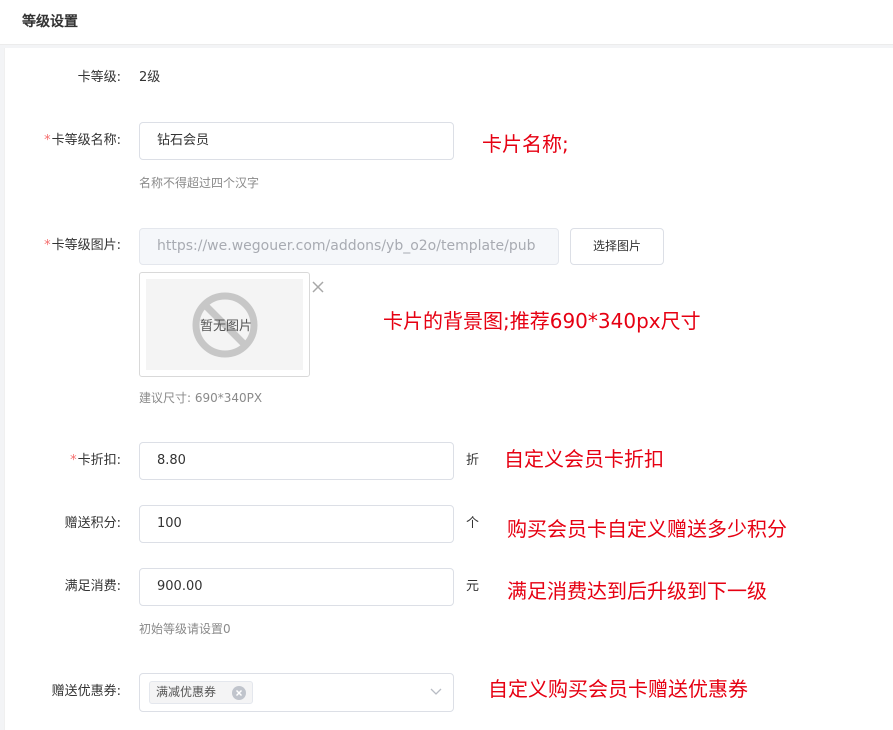  I want to click on card-level-label-text: 卡等级:, so click(99, 77).